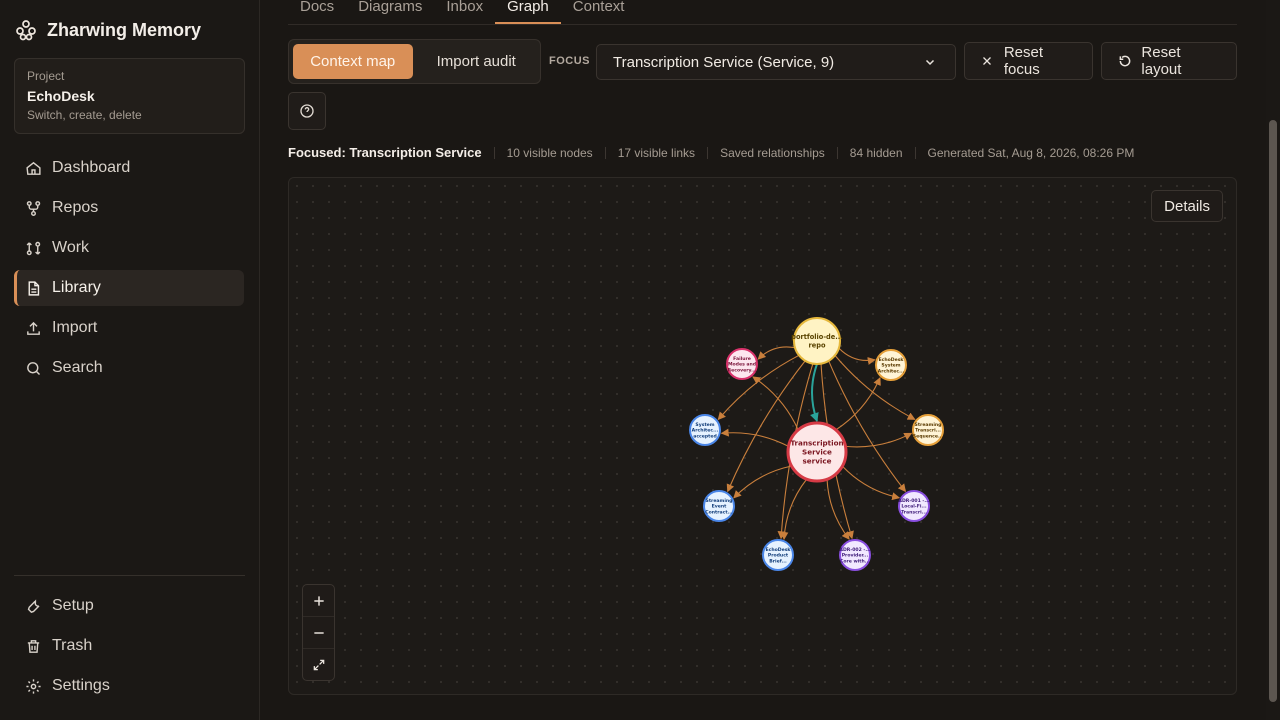  I want to click on nav-item-work: Work, so click(129, 248).